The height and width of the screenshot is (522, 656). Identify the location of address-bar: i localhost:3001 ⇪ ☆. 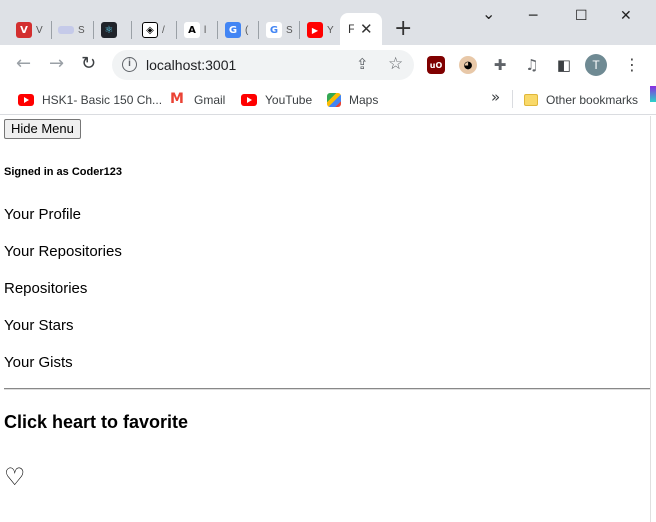
(263, 65).